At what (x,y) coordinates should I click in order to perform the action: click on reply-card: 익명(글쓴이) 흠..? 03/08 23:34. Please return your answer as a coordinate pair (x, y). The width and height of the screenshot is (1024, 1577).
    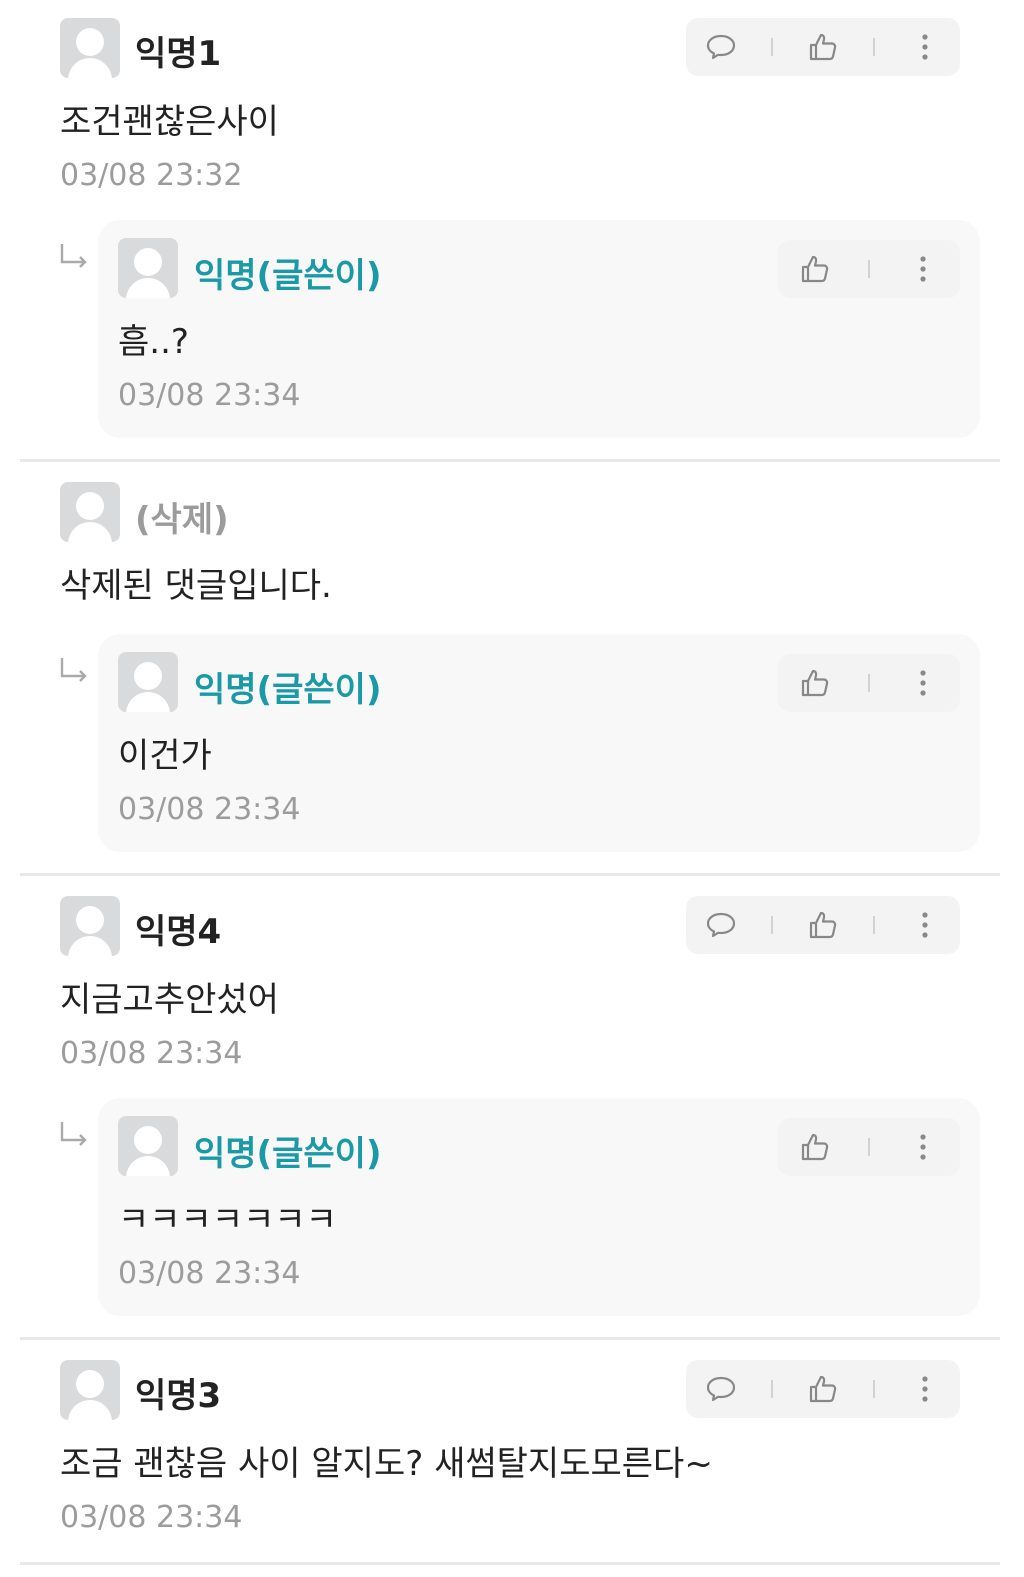
    Looking at the image, I should click on (539, 329).